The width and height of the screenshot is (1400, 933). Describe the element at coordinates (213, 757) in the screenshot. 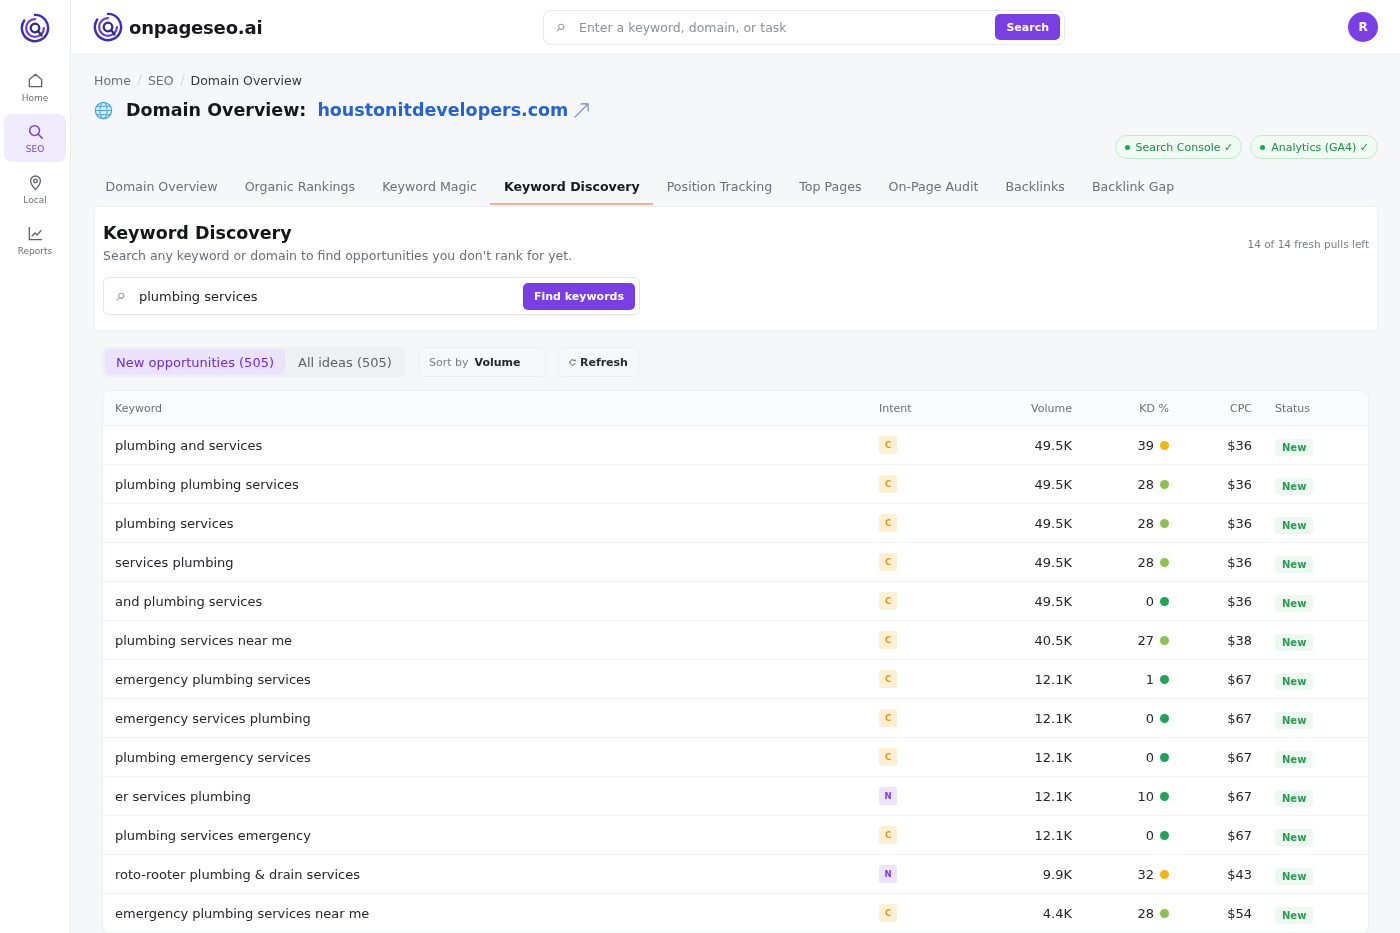

I see `keyword-text: plumbing emergency services` at that location.